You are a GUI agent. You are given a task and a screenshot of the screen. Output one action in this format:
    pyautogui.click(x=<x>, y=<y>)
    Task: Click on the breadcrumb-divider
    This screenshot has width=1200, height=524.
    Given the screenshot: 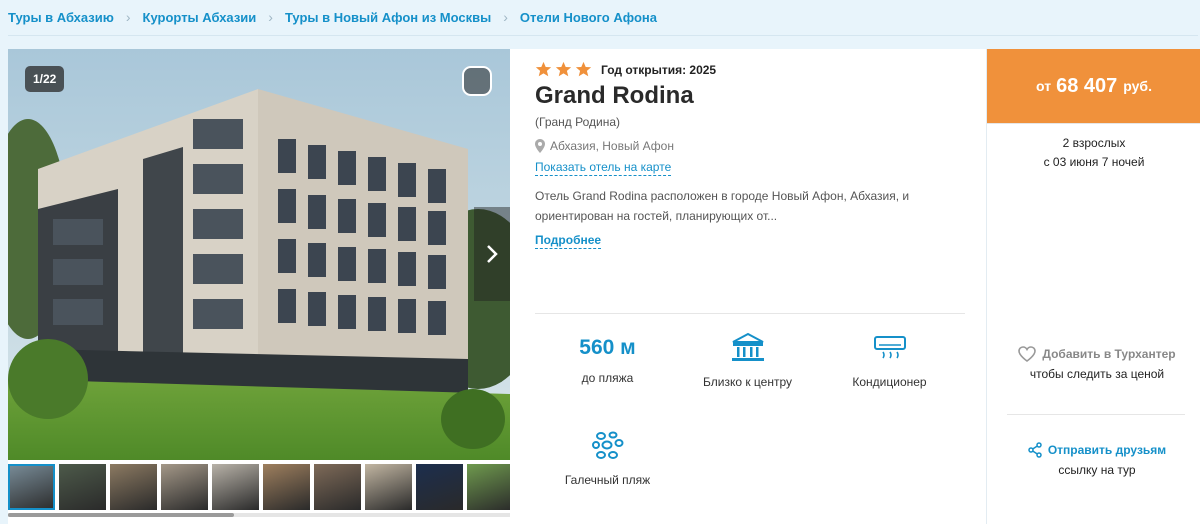 What is the action you would take?
    pyautogui.click(x=603, y=35)
    